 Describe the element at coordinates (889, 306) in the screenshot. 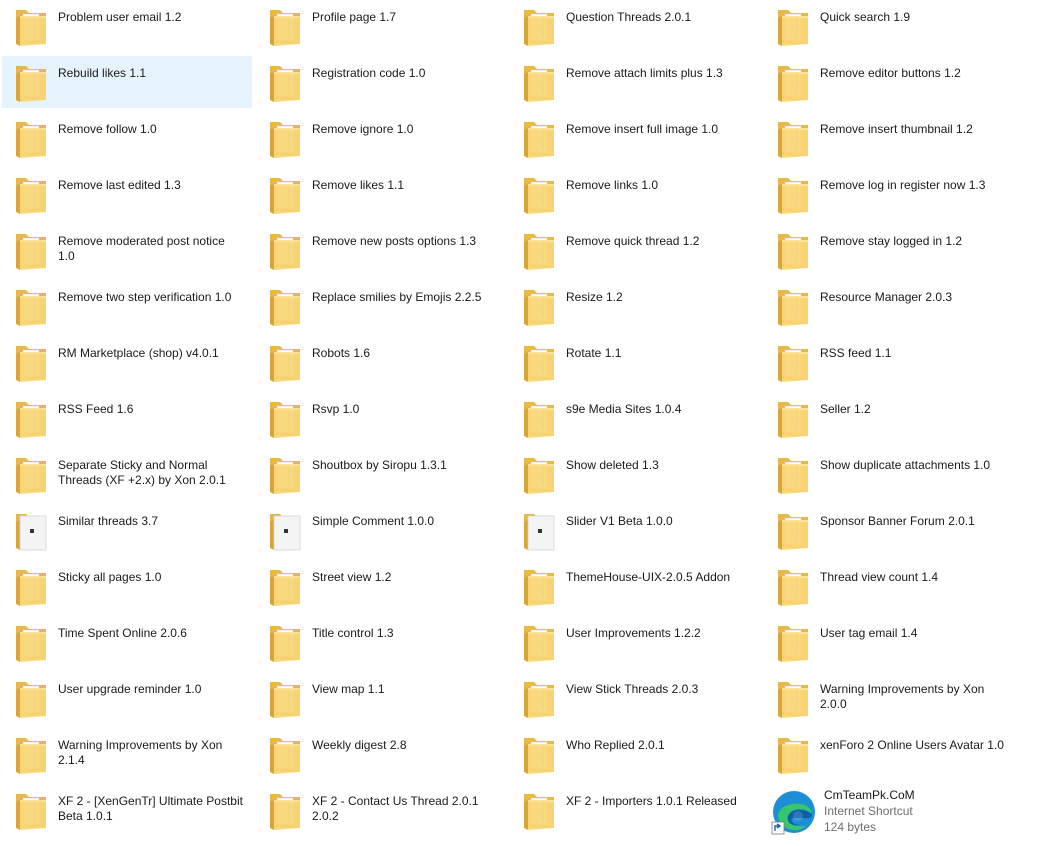

I see `folder-item-resource-manager-2-0-3: Resource Manager 2.0.3` at that location.